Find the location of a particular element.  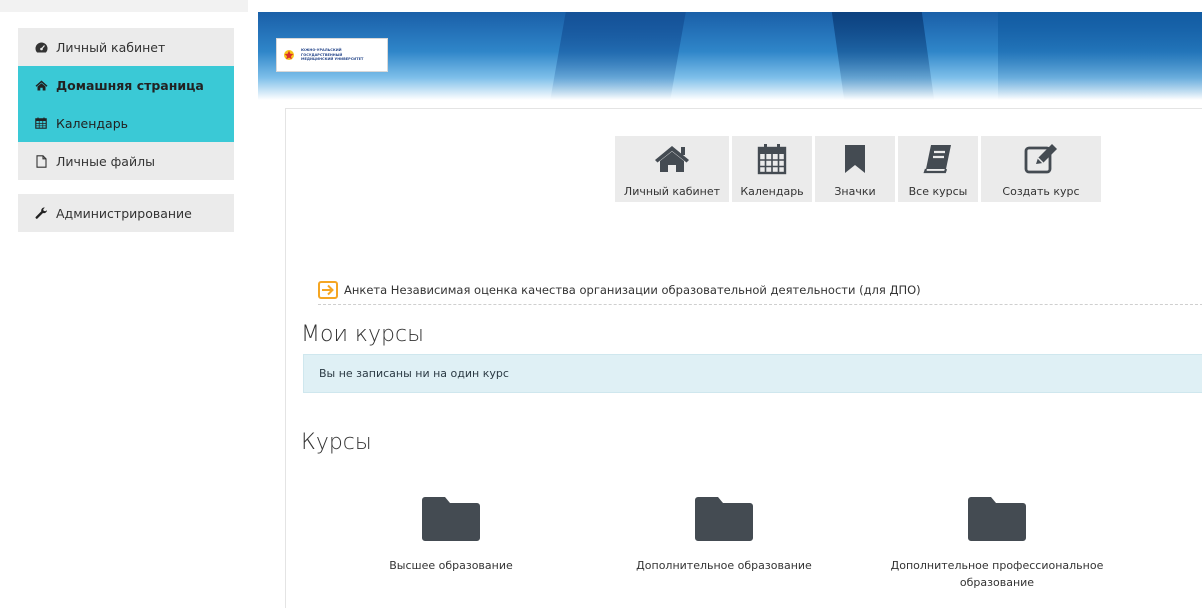

book-icon is located at coordinates (938, 159).